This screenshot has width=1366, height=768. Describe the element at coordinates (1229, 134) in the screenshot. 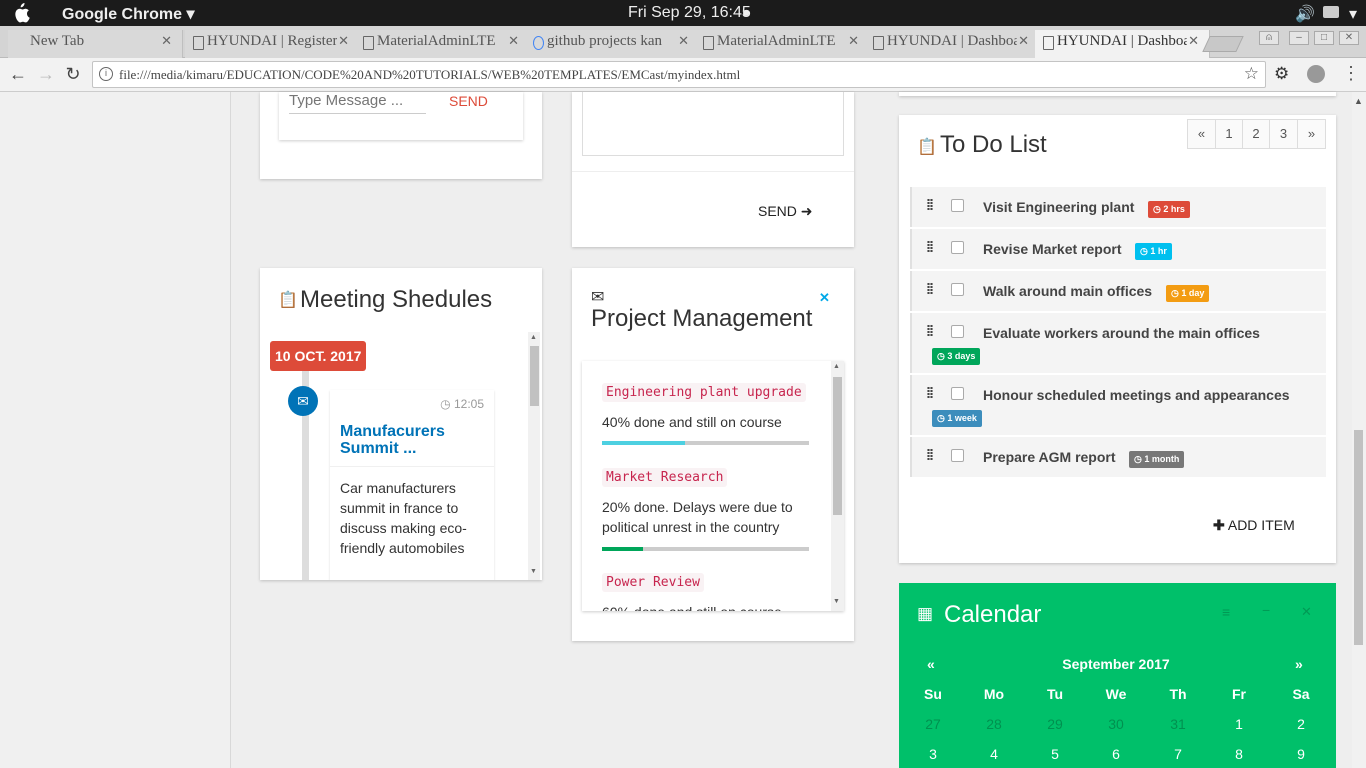

I see `pagination-page-1: 1` at that location.